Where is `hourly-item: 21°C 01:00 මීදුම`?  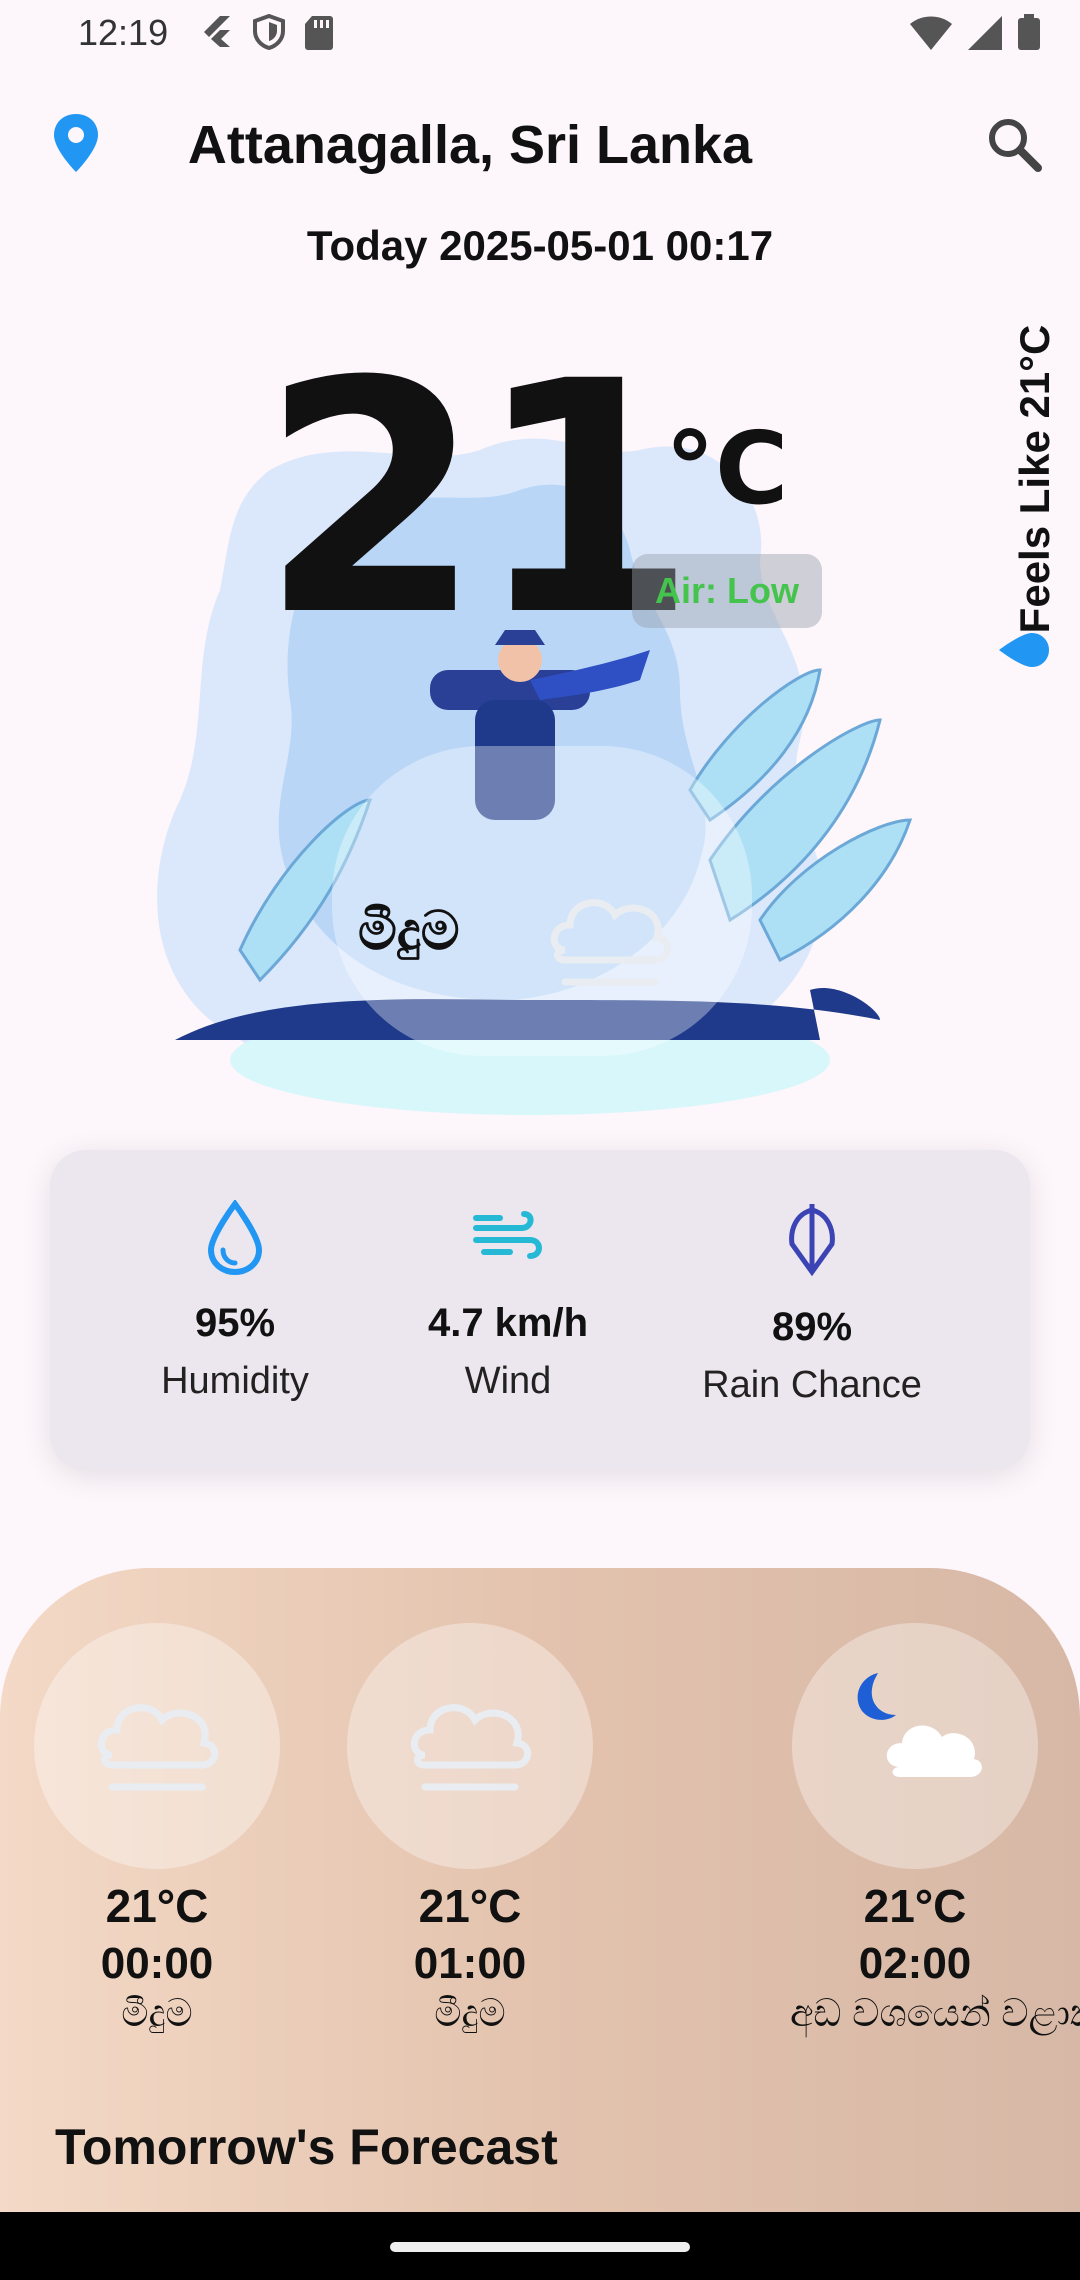
hourly-item: 21°C 01:00 මීදුම is located at coordinates (470, 1829).